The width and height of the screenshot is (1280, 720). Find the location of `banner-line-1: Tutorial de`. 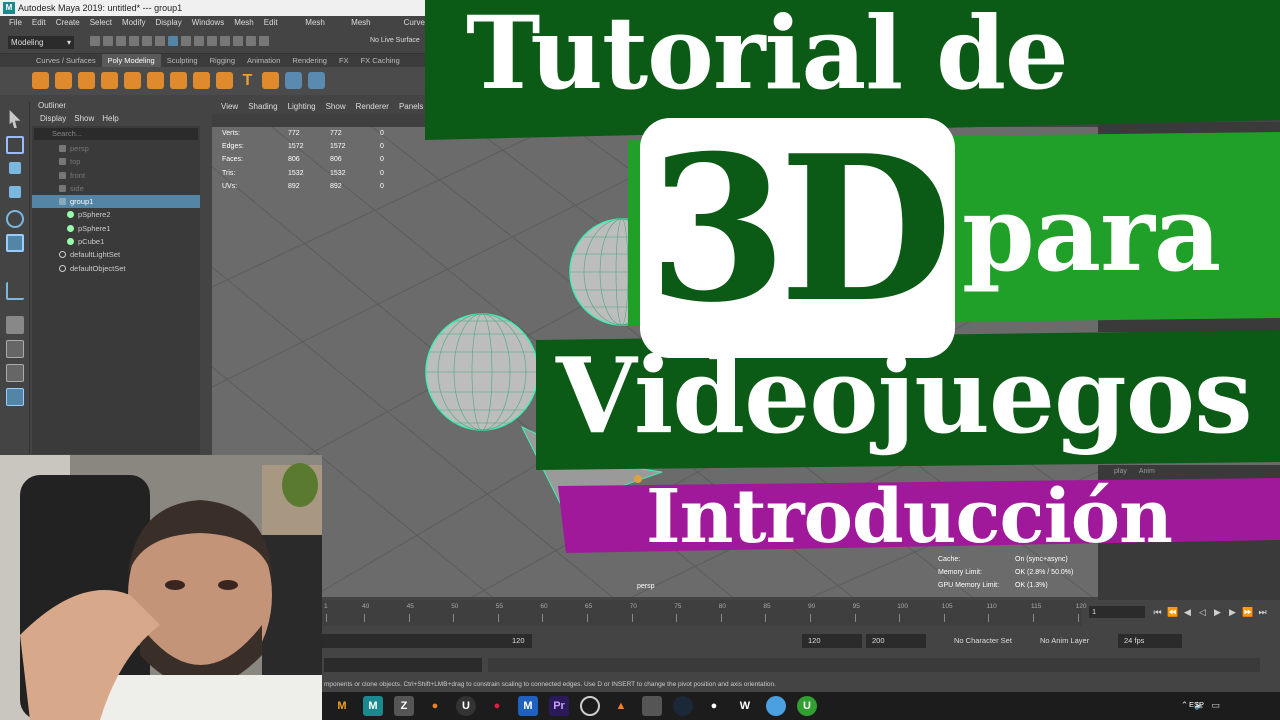

banner-line-1: Tutorial de is located at coordinates (767, 56).